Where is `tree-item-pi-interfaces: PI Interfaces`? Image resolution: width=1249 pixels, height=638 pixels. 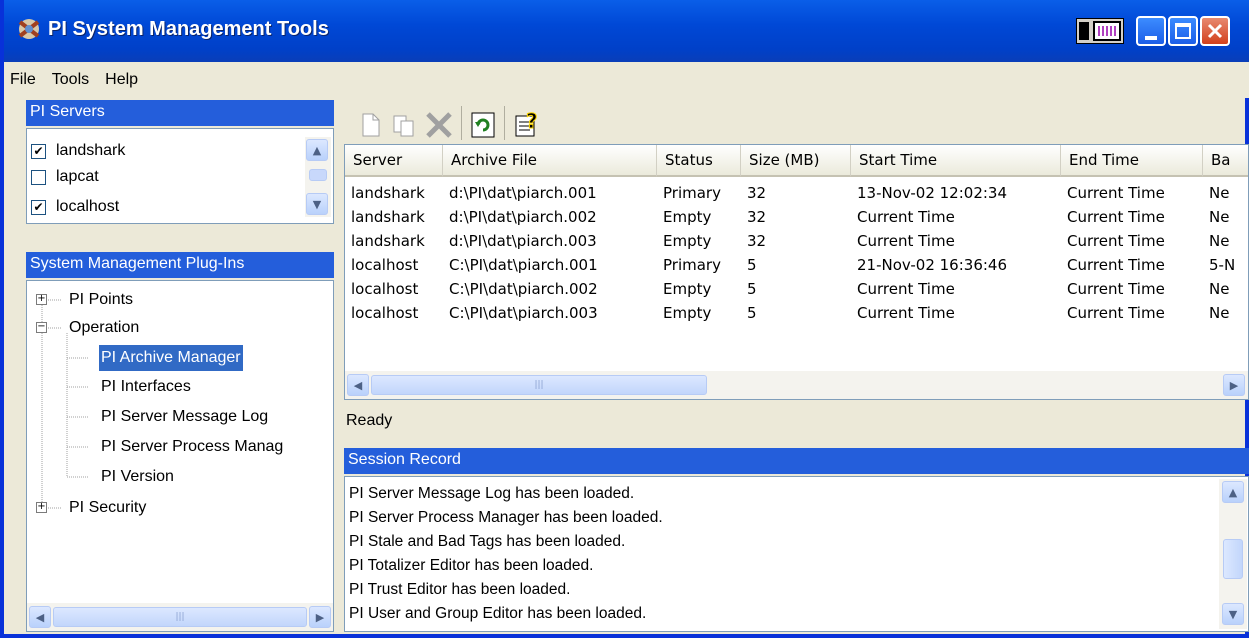
tree-item-pi-interfaces: PI Interfaces is located at coordinates (146, 387).